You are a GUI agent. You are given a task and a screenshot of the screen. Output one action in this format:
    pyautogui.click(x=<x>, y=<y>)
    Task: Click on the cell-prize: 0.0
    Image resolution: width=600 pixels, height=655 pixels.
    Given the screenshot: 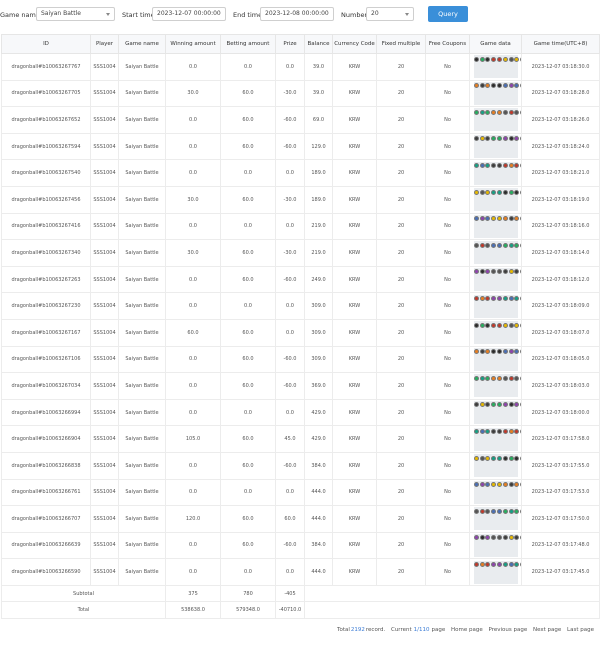 What is the action you would take?
    pyautogui.click(x=290, y=332)
    